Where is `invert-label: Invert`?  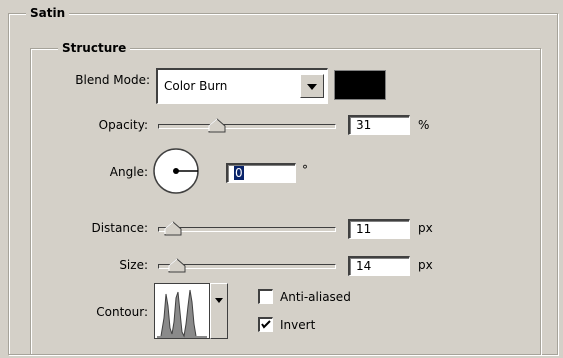
invert-label: Invert is located at coordinates (297, 325).